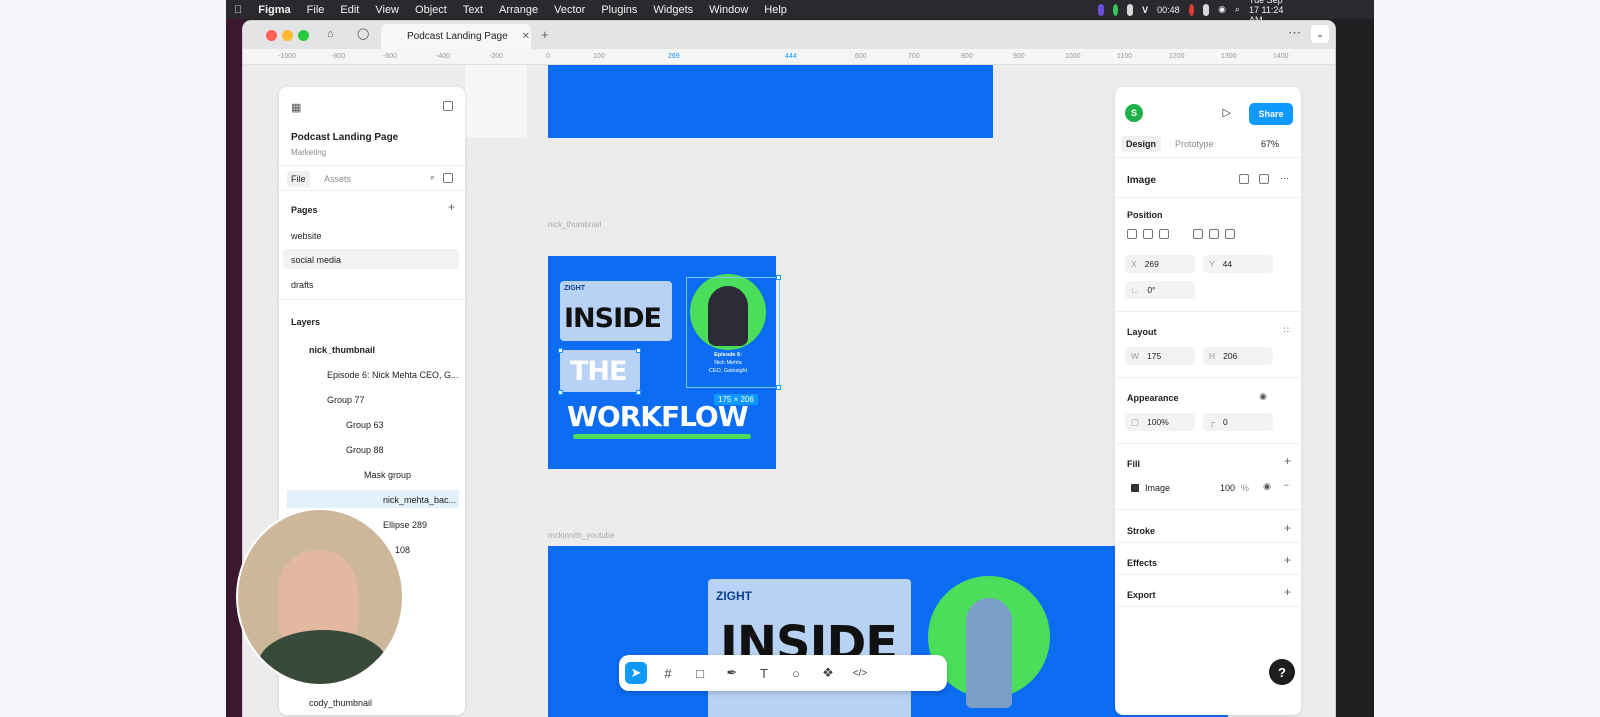 The image size is (1600, 717). I want to click on layer-108: 108, so click(402, 550).